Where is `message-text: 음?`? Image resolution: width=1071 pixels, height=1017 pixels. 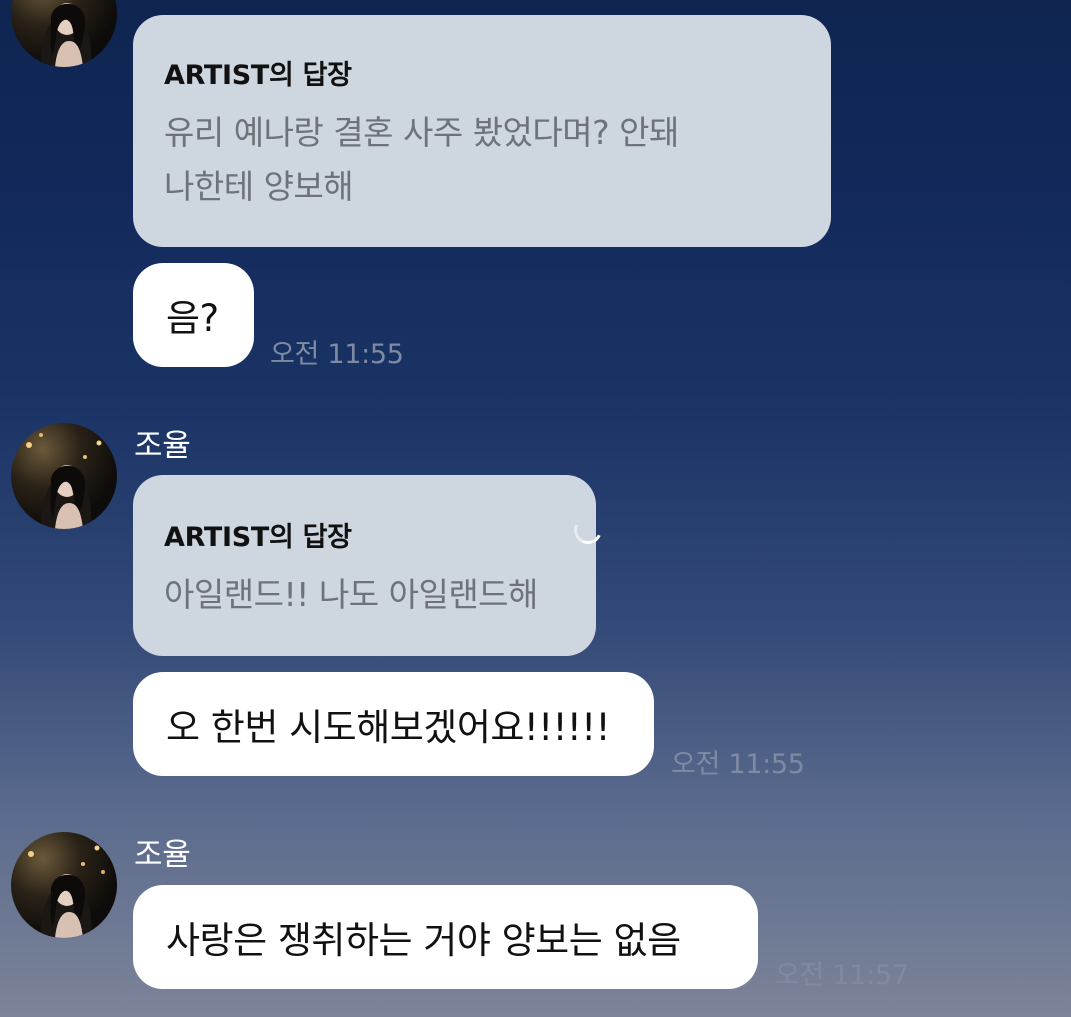
message-text: 음? is located at coordinates (192, 318).